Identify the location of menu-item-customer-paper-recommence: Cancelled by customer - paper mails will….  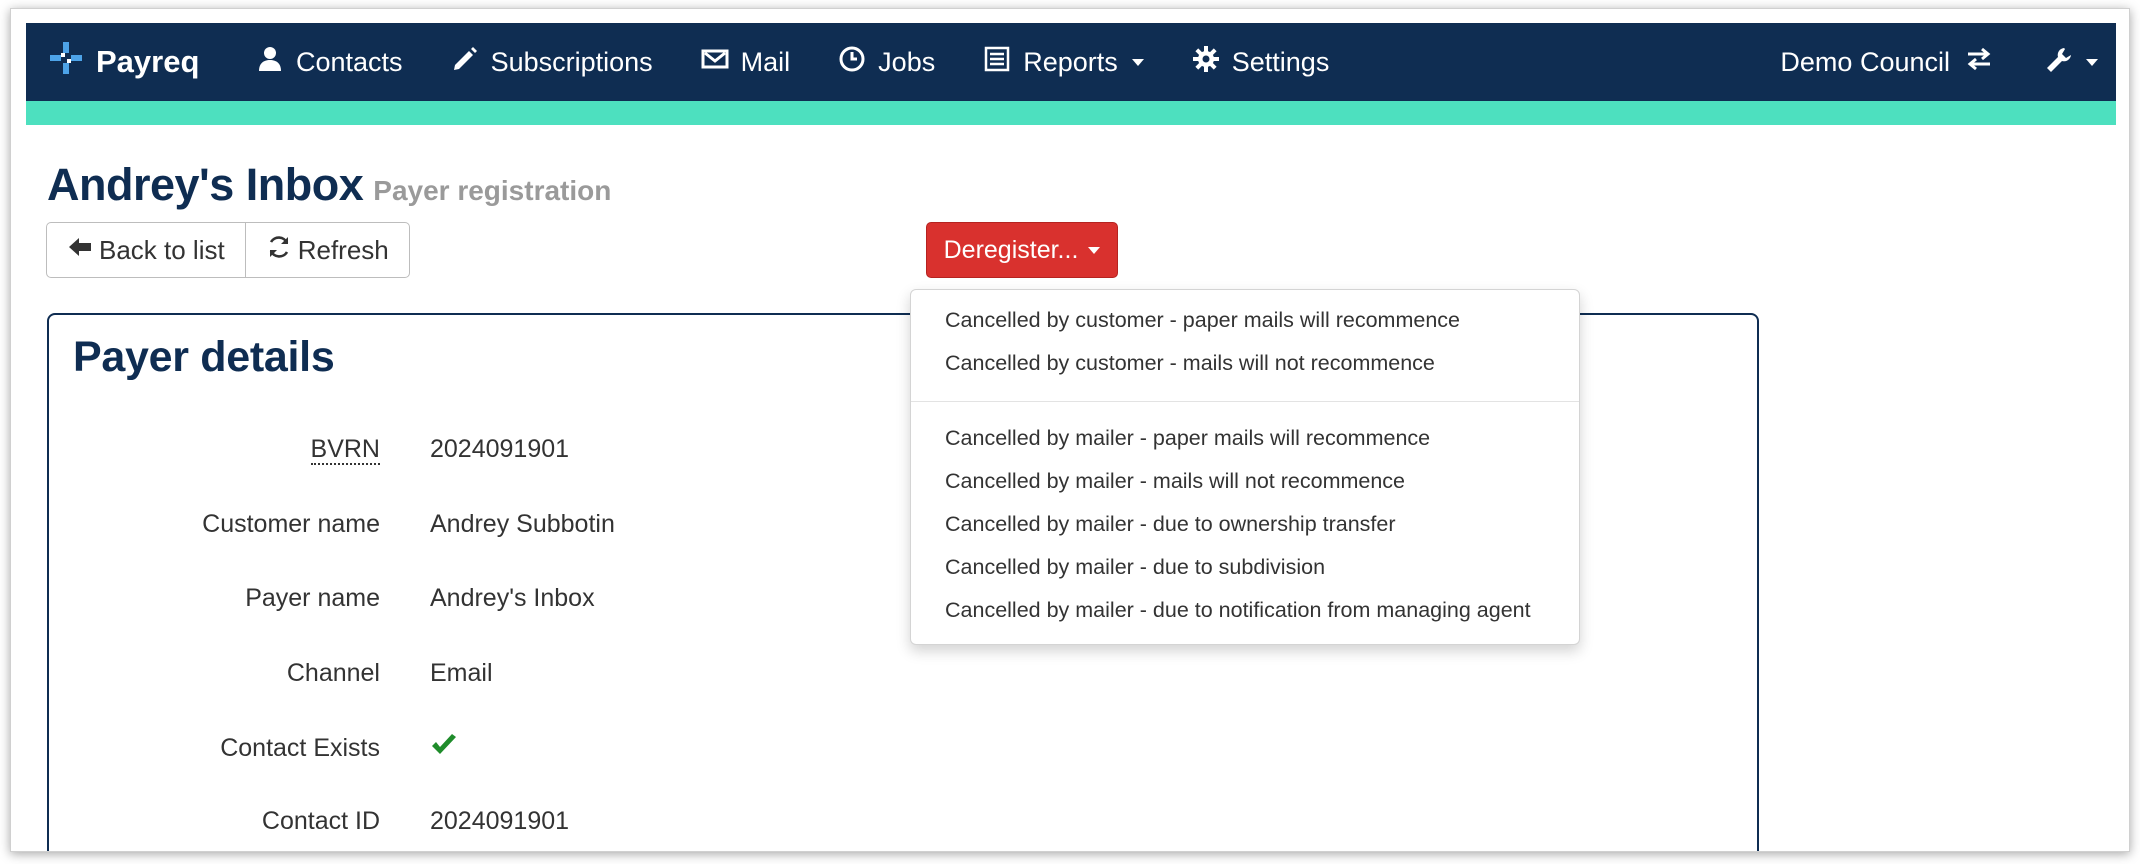
(1202, 320).